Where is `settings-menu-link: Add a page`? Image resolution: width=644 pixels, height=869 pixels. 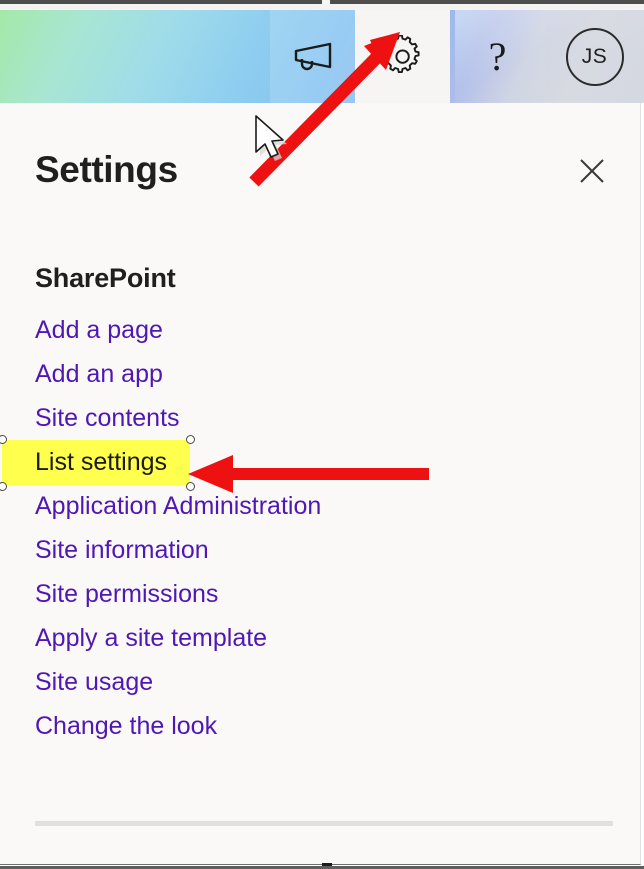 settings-menu-link: Add a page is located at coordinates (99, 330).